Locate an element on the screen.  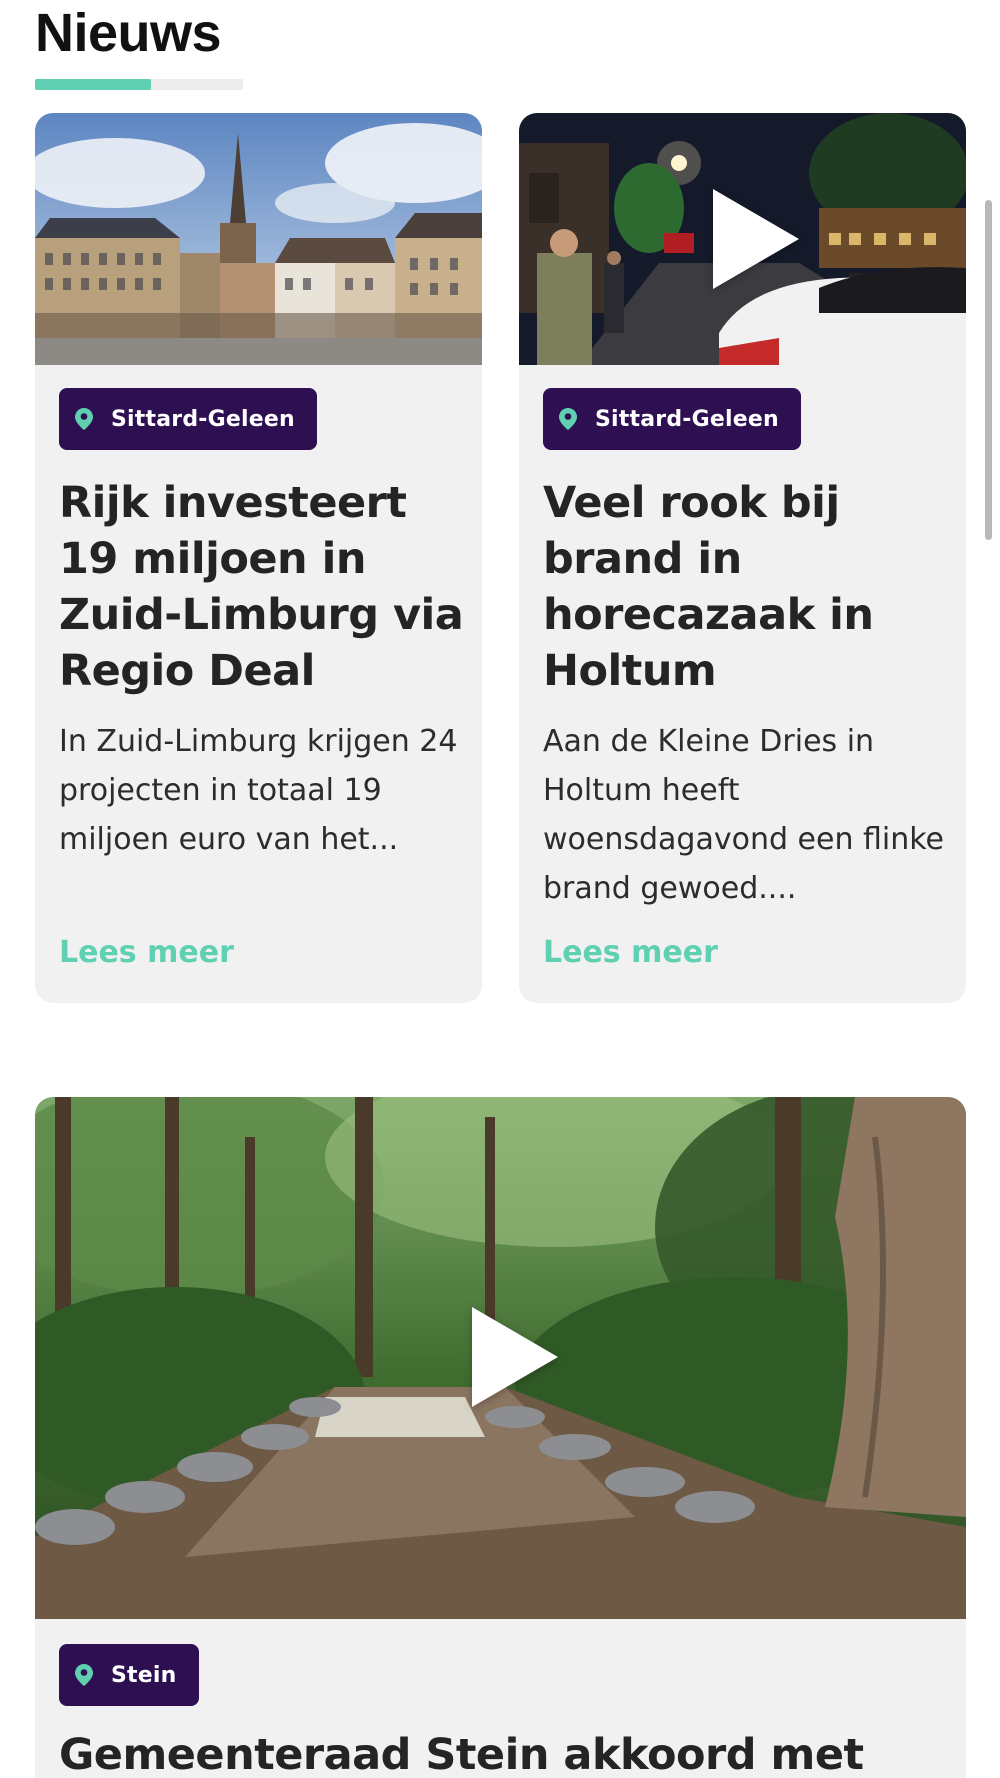
news-card-image-night-fire is located at coordinates (742, 239).